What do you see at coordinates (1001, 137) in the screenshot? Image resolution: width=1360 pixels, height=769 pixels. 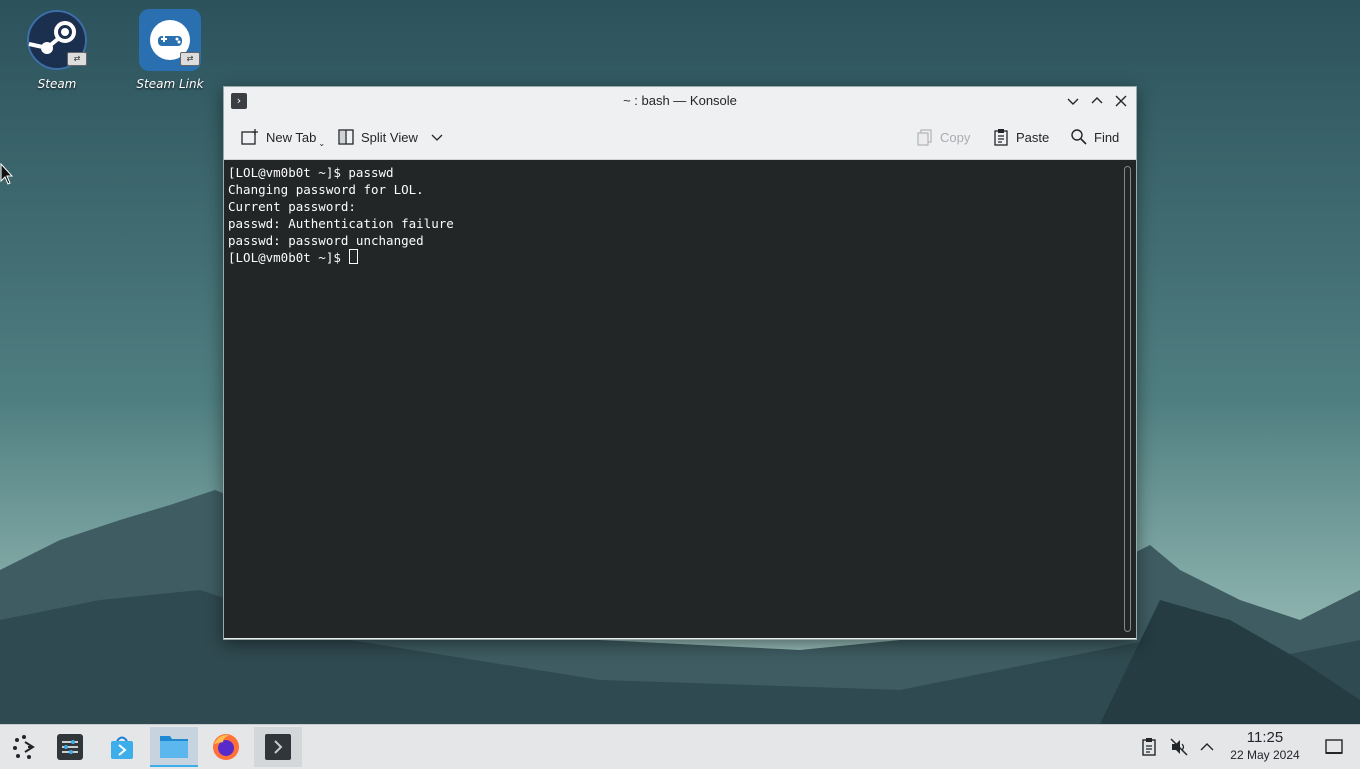 I see `paste-icon` at bounding box center [1001, 137].